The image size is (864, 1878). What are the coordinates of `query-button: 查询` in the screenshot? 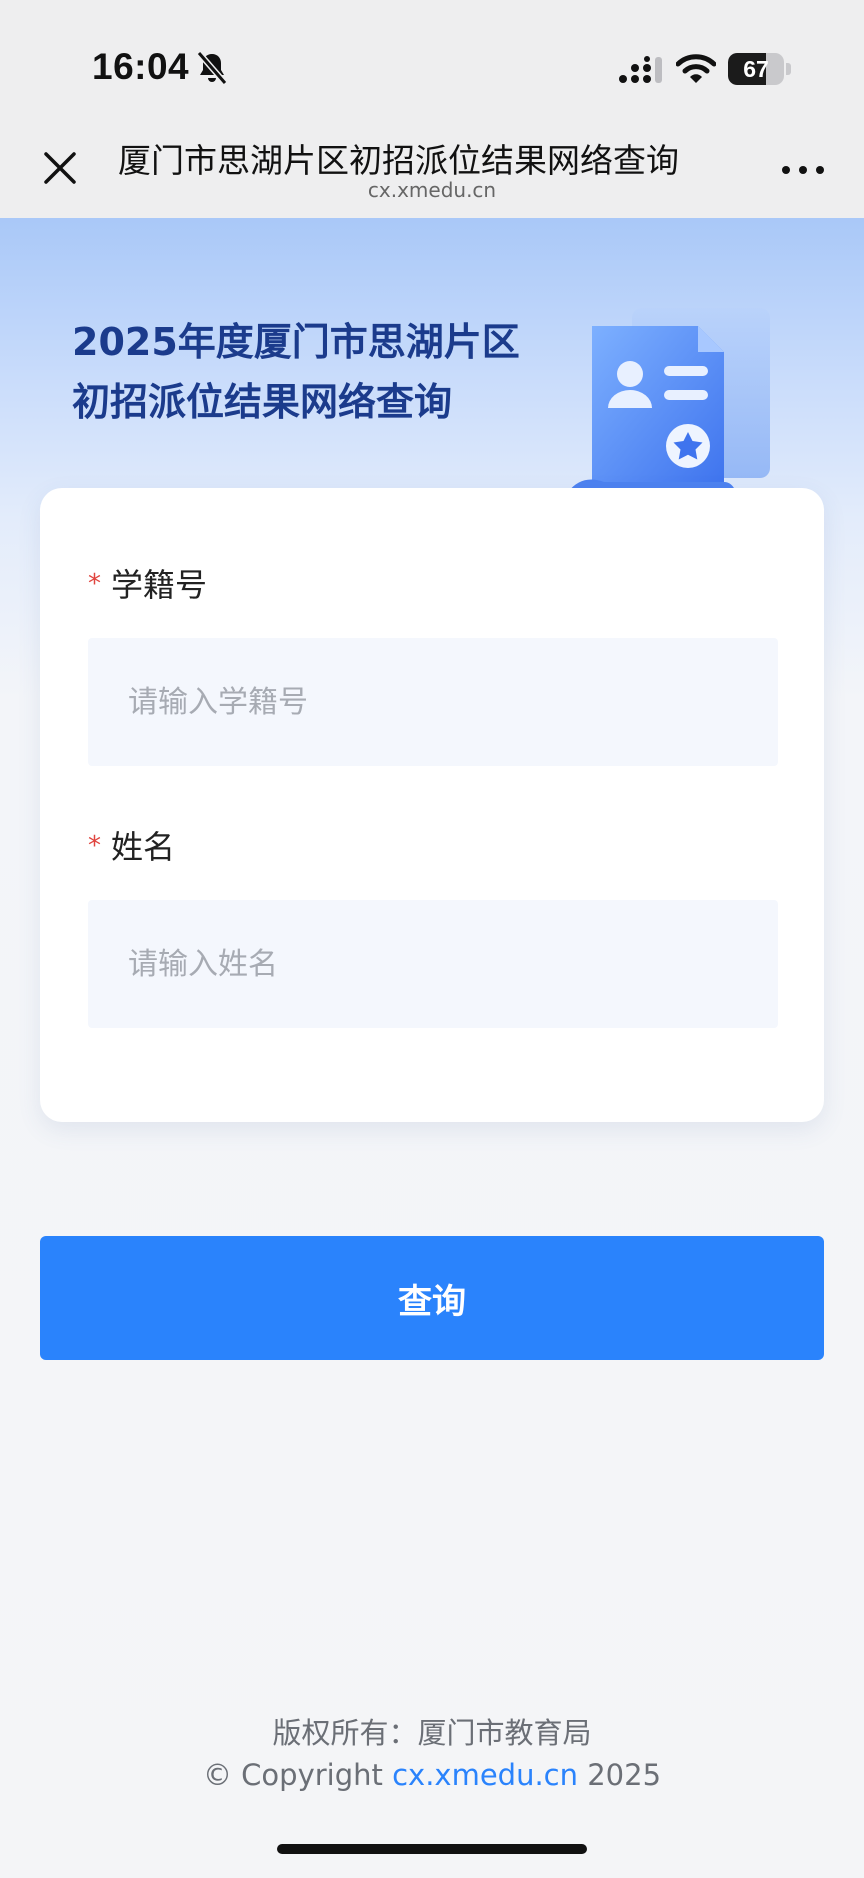 It's located at (432, 1298).